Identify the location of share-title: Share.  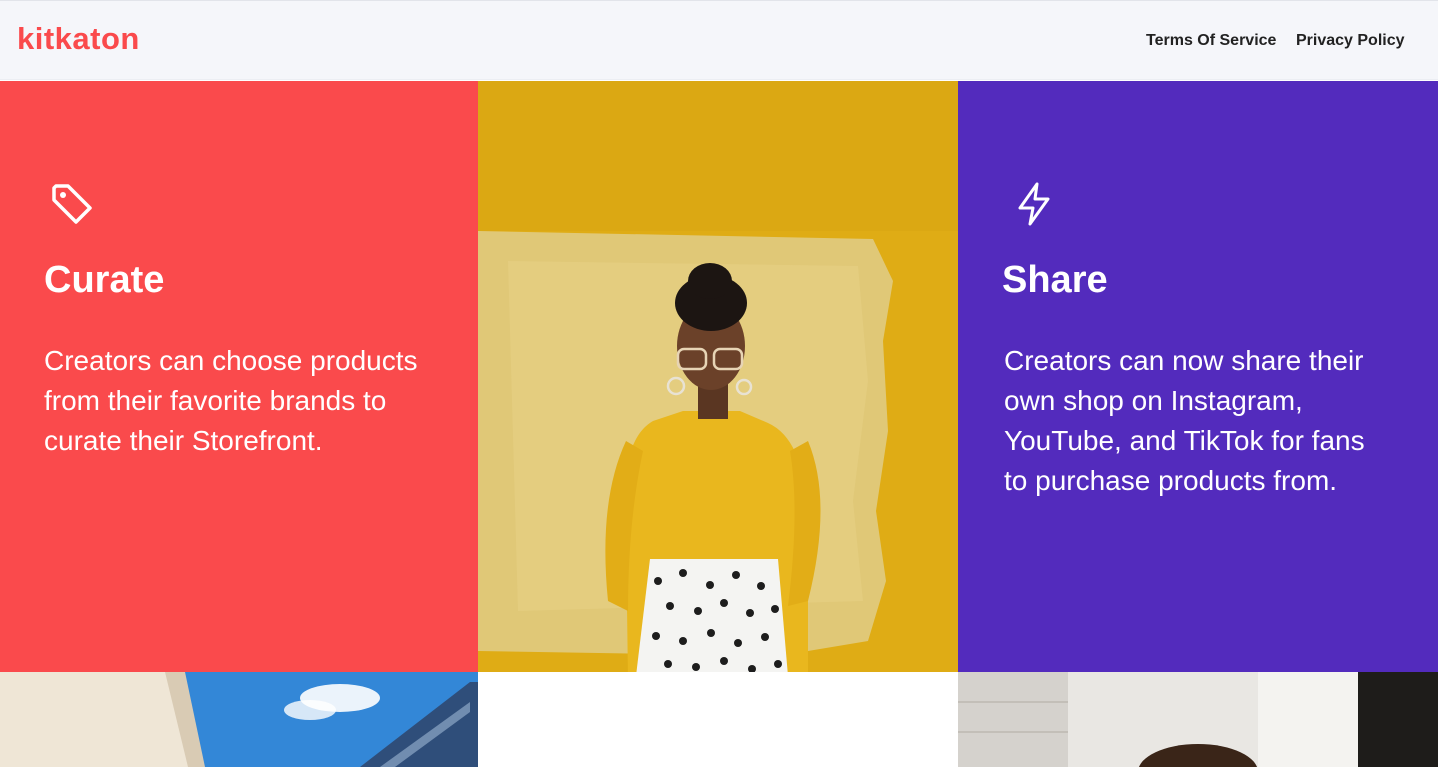
(1055, 280).